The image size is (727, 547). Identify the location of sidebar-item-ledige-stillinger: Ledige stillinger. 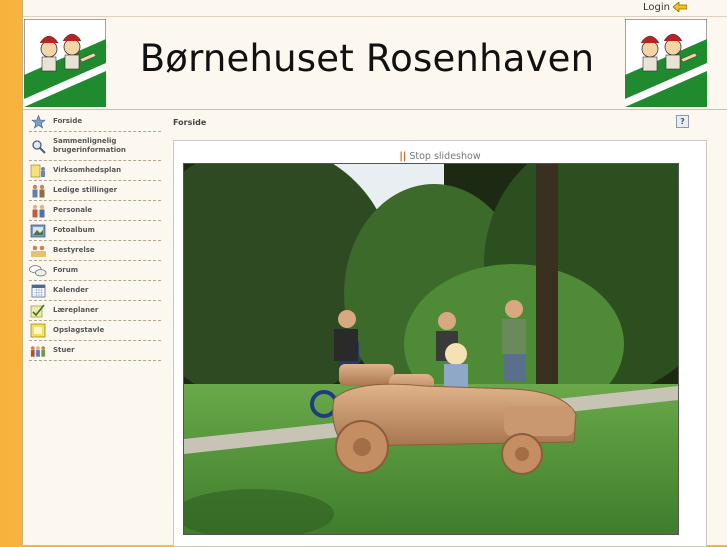
(95, 191).